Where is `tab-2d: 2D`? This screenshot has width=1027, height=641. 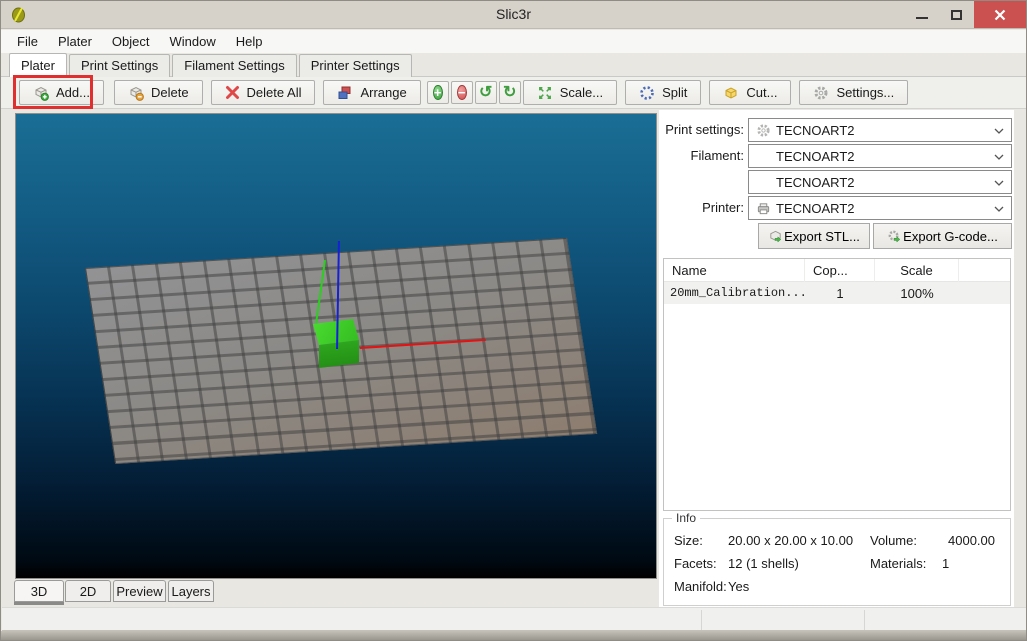
tab-2d: 2D is located at coordinates (88, 591).